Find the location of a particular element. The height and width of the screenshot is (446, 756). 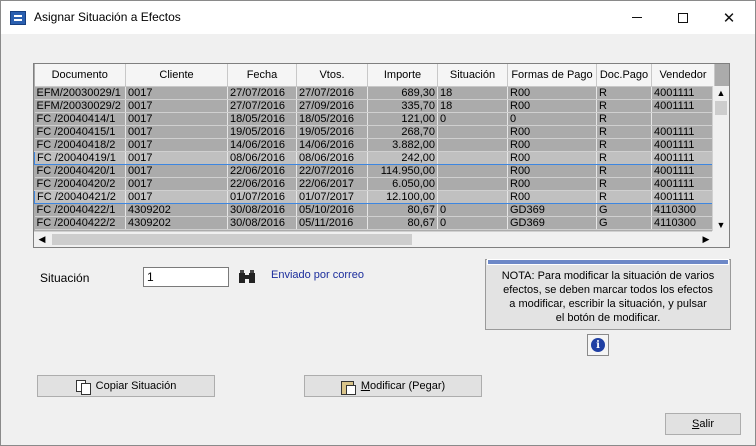

table-cell: FC /20040419/1 is located at coordinates (80, 157).